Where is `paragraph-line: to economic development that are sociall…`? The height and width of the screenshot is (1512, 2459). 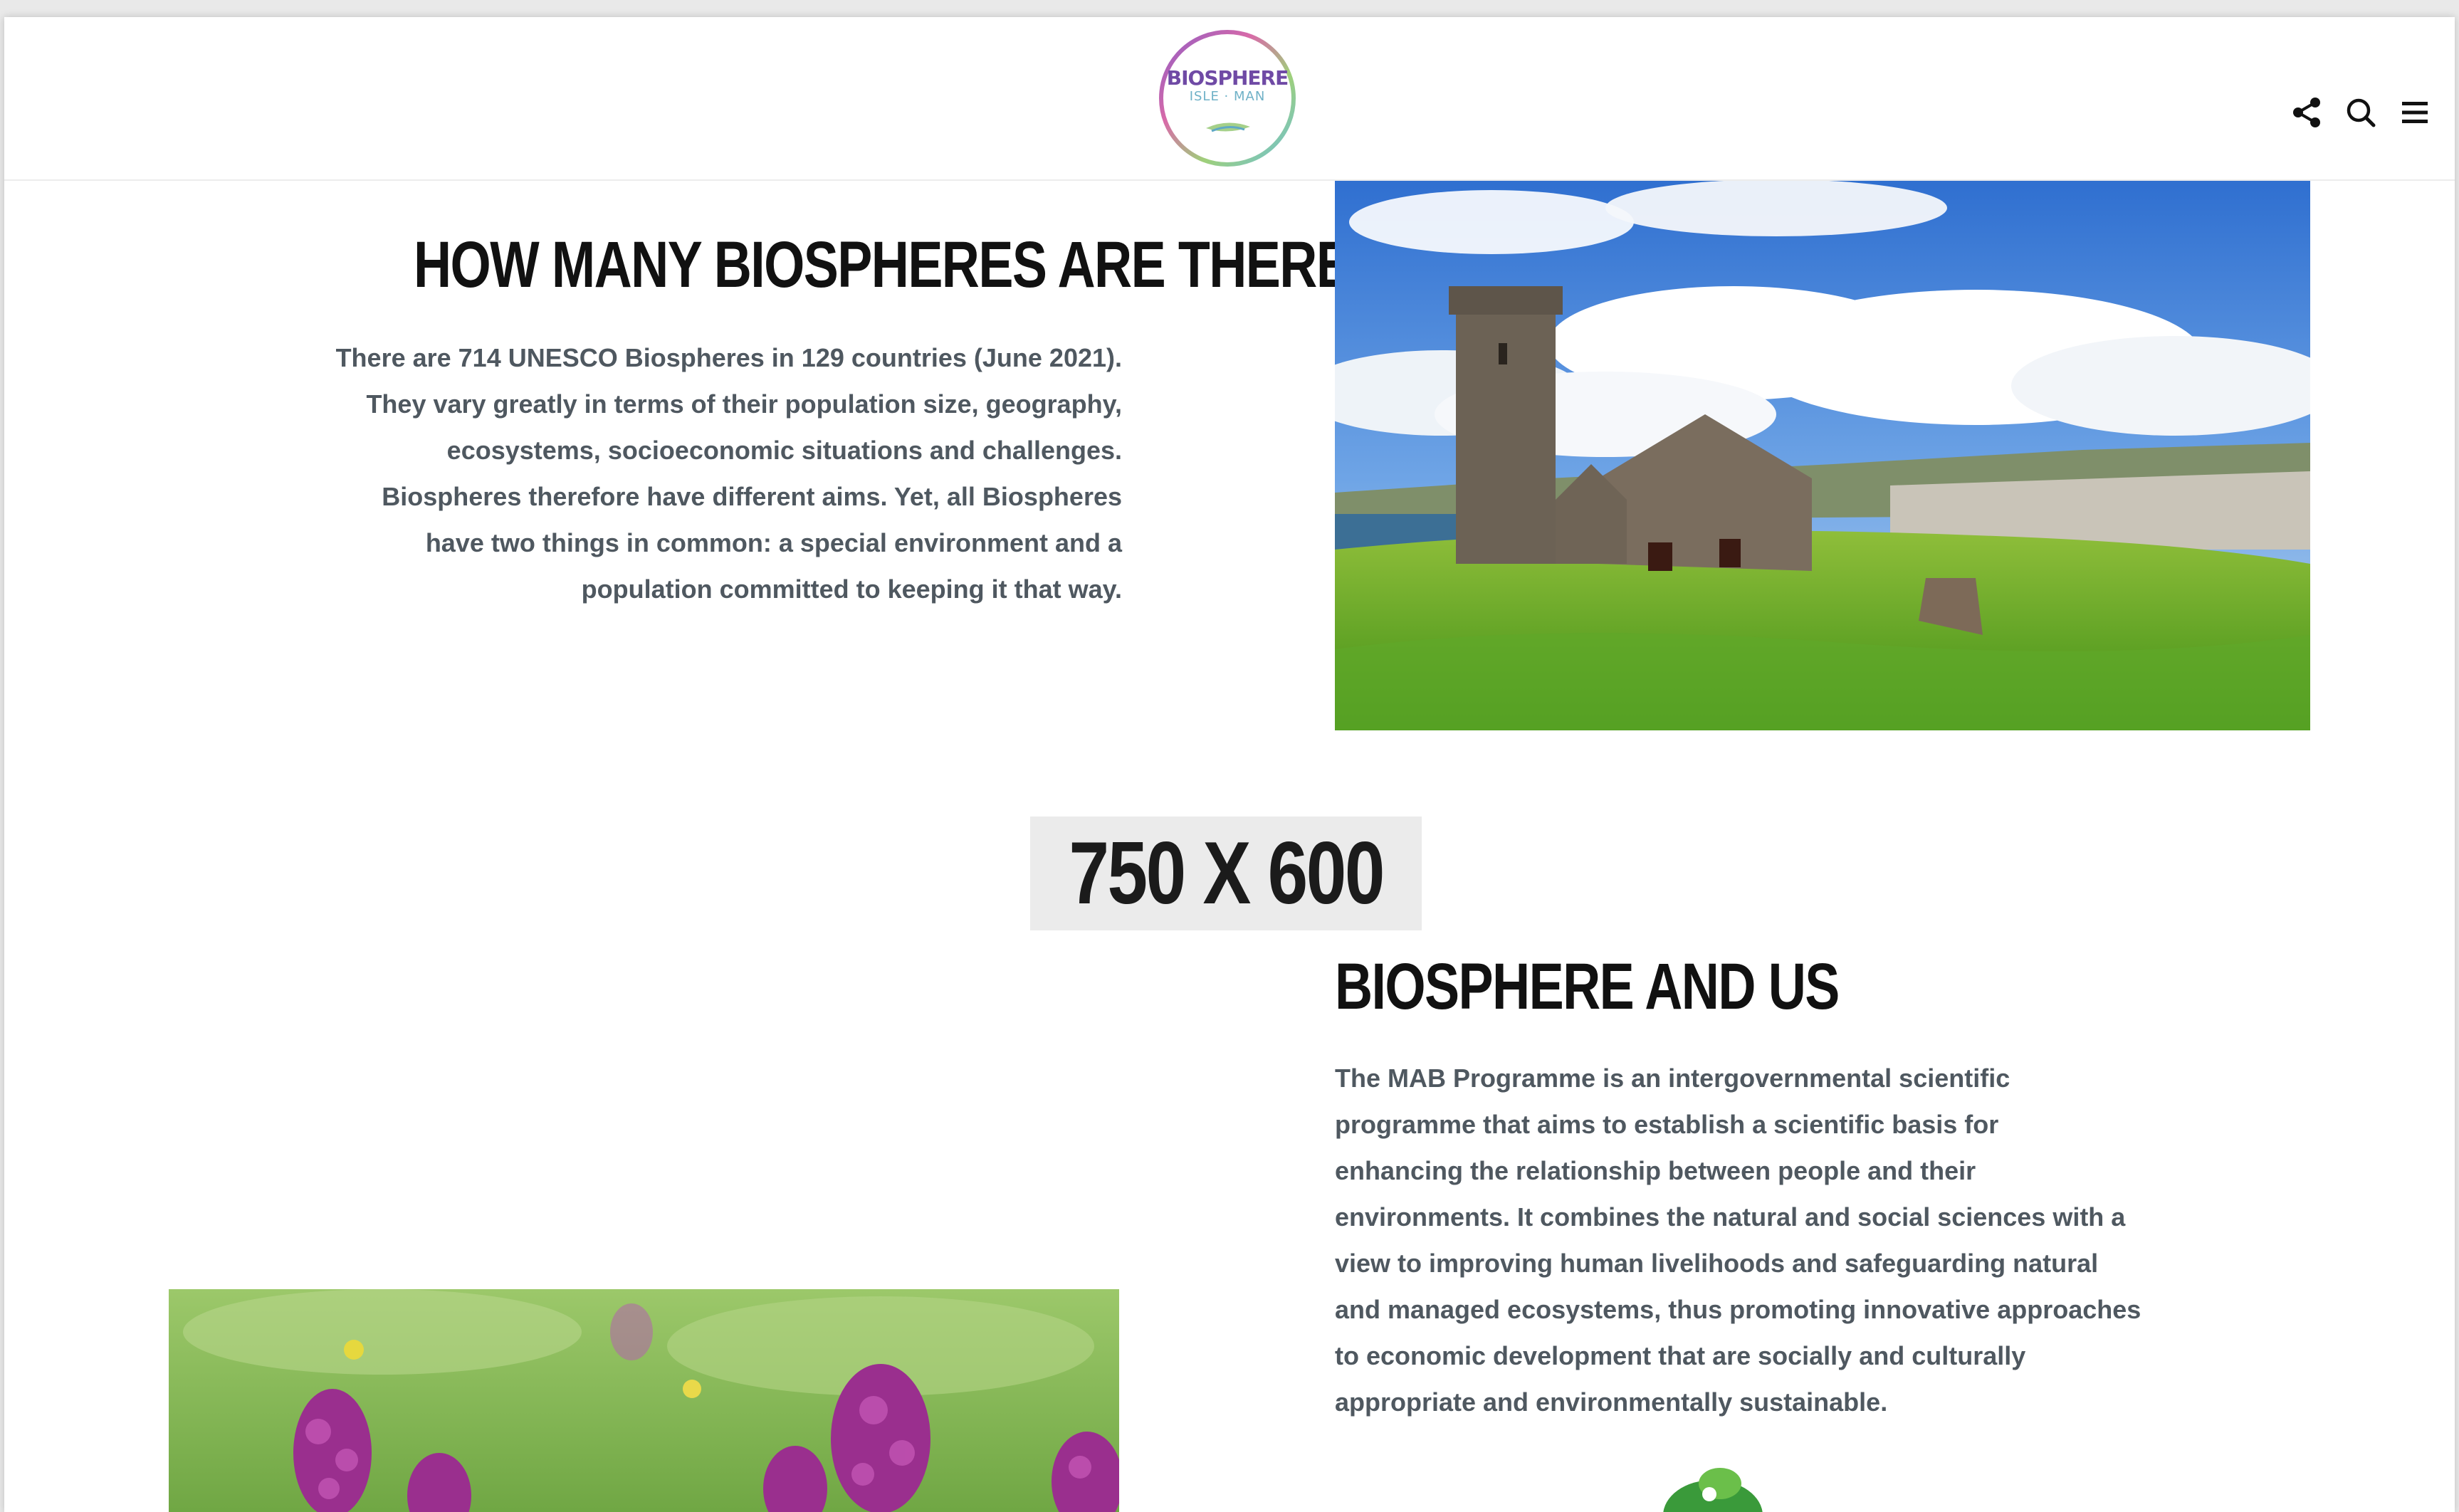
paragraph-line: to economic development that are sociall… is located at coordinates (1680, 1355).